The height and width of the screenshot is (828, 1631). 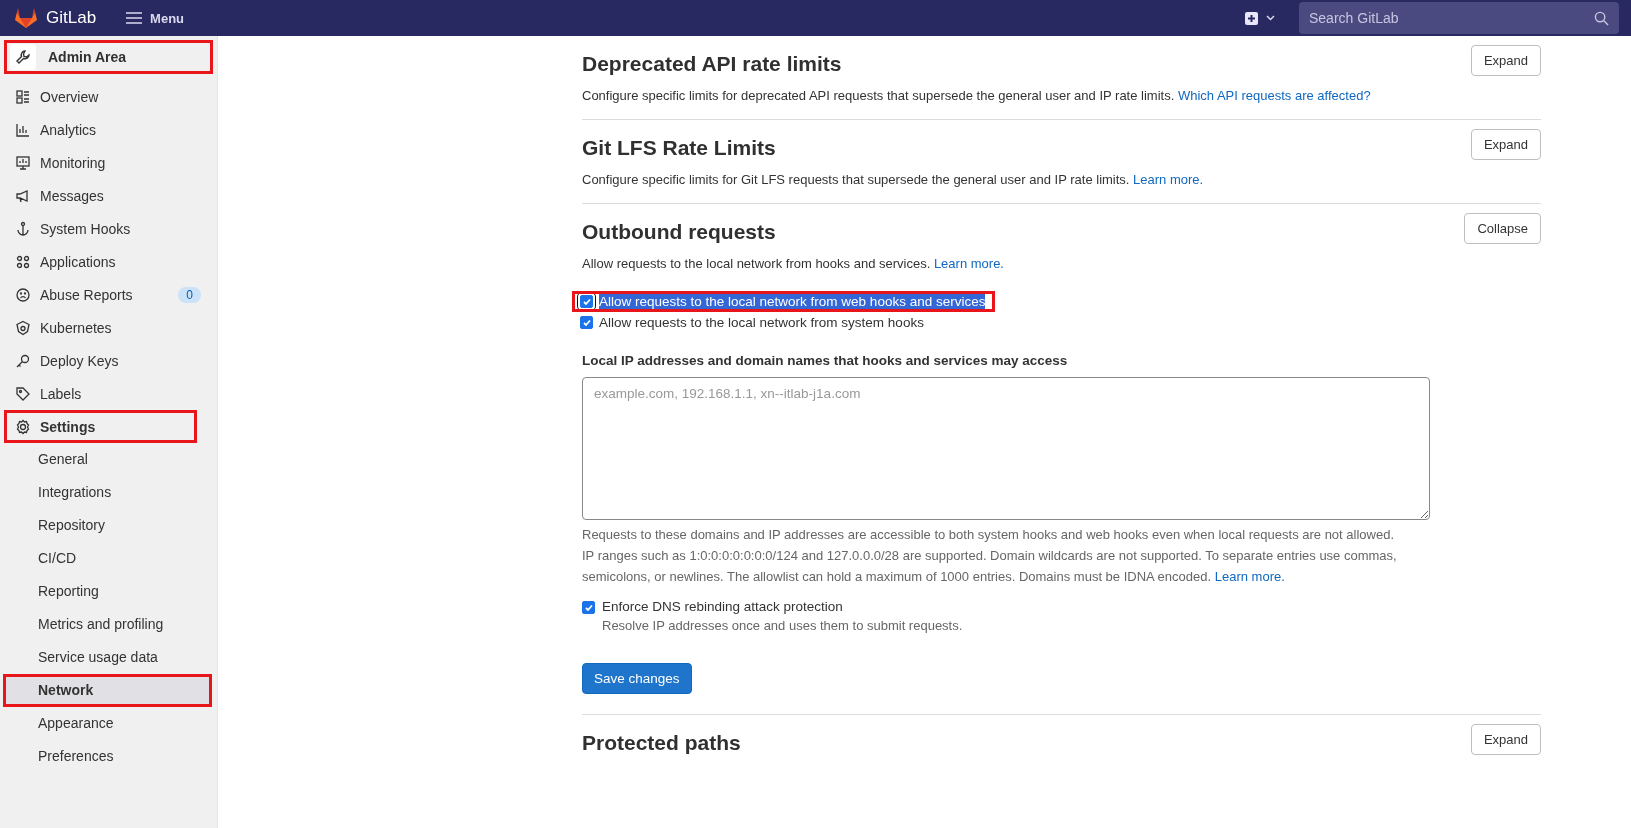 What do you see at coordinates (679, 232) in the screenshot?
I see `section-heading: Outbound requests` at bounding box center [679, 232].